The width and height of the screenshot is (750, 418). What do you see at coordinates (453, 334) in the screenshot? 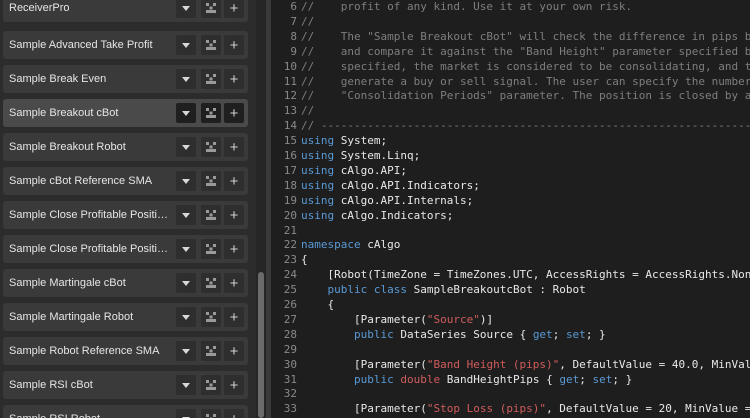
I see `code-text: public DataSeries Source { get; set; }` at bounding box center [453, 334].